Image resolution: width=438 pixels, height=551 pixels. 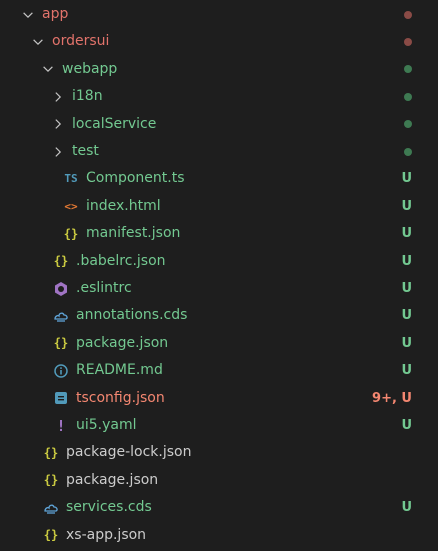 What do you see at coordinates (219, 96) in the screenshot?
I see `folder-row-i18n: i18n` at bounding box center [219, 96].